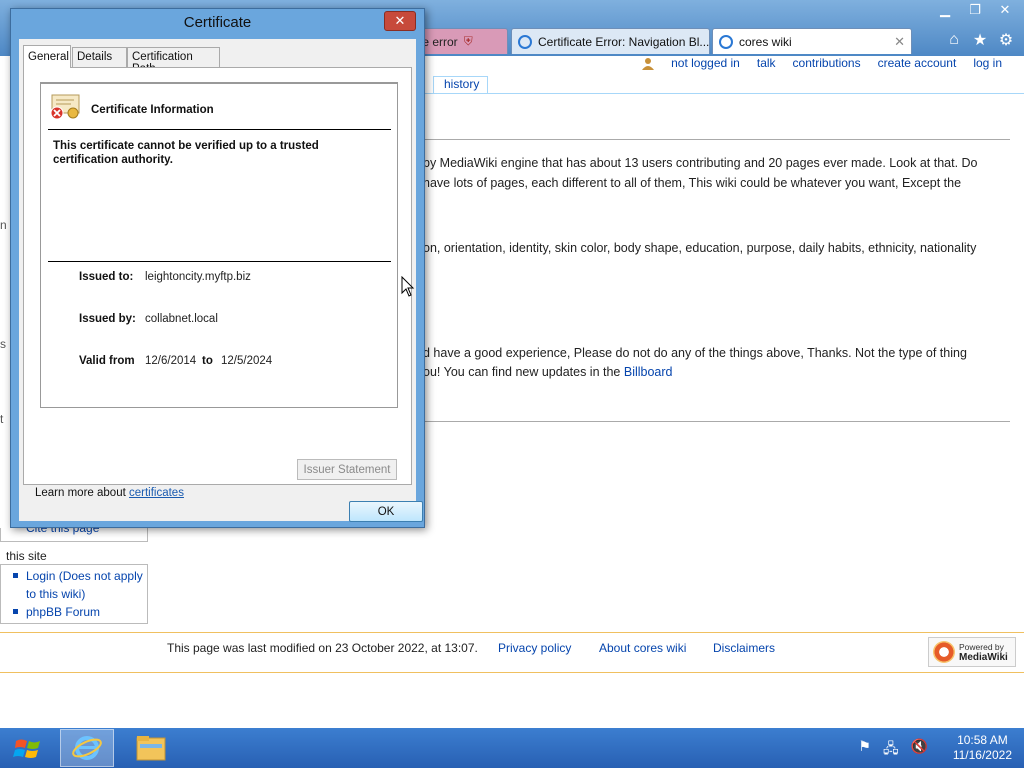 The height and width of the screenshot is (768, 1024). I want to click on issued-by-value: collabnet.local, so click(181, 319).